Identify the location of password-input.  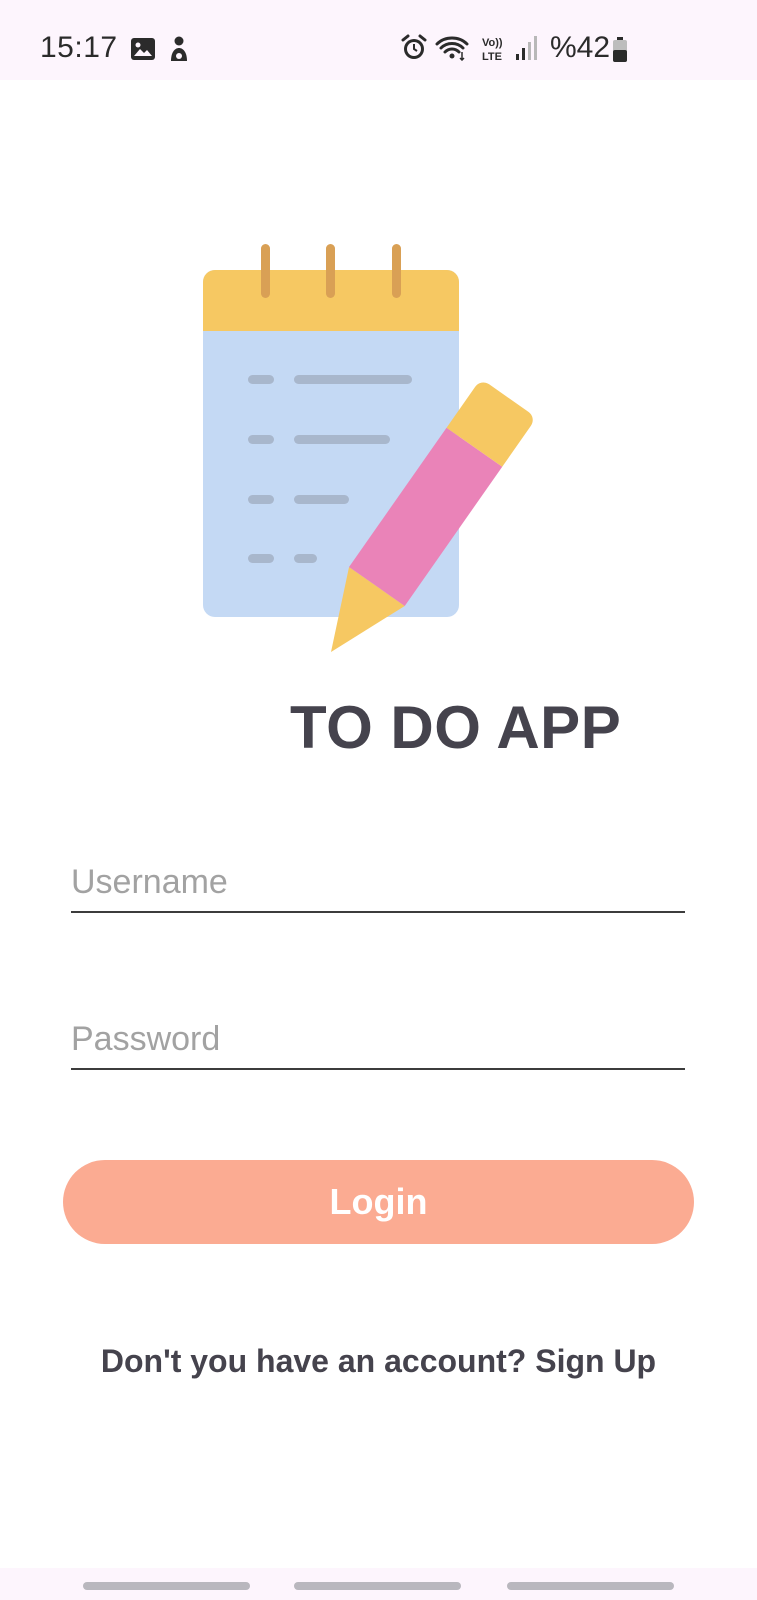
(378, 1040).